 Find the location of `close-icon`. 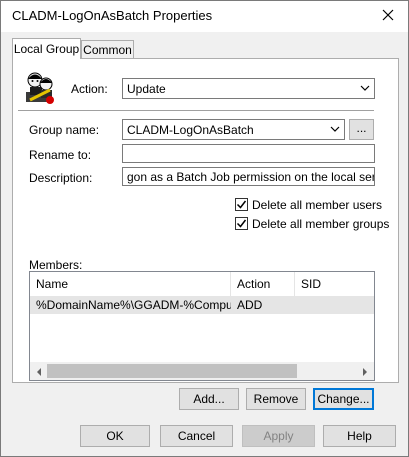

close-icon is located at coordinates (388, 15).